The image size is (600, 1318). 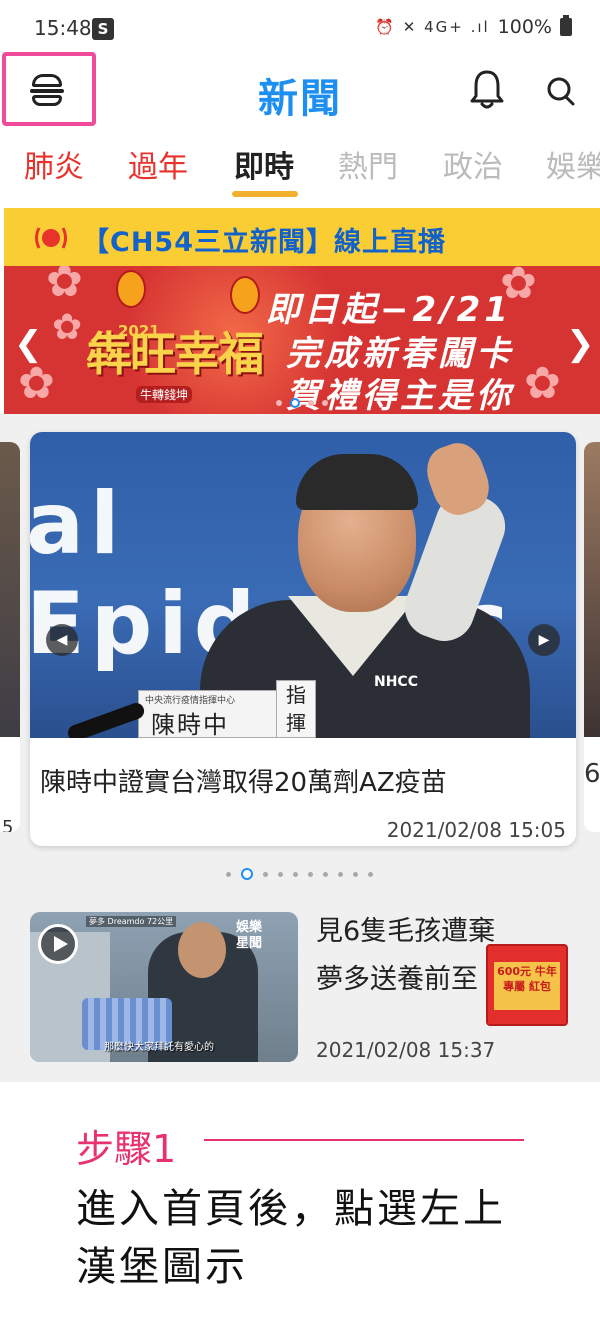 What do you see at coordinates (264, 242) in the screenshot?
I see `live-banner-text: 【CH54三立新聞】線上直播` at bounding box center [264, 242].